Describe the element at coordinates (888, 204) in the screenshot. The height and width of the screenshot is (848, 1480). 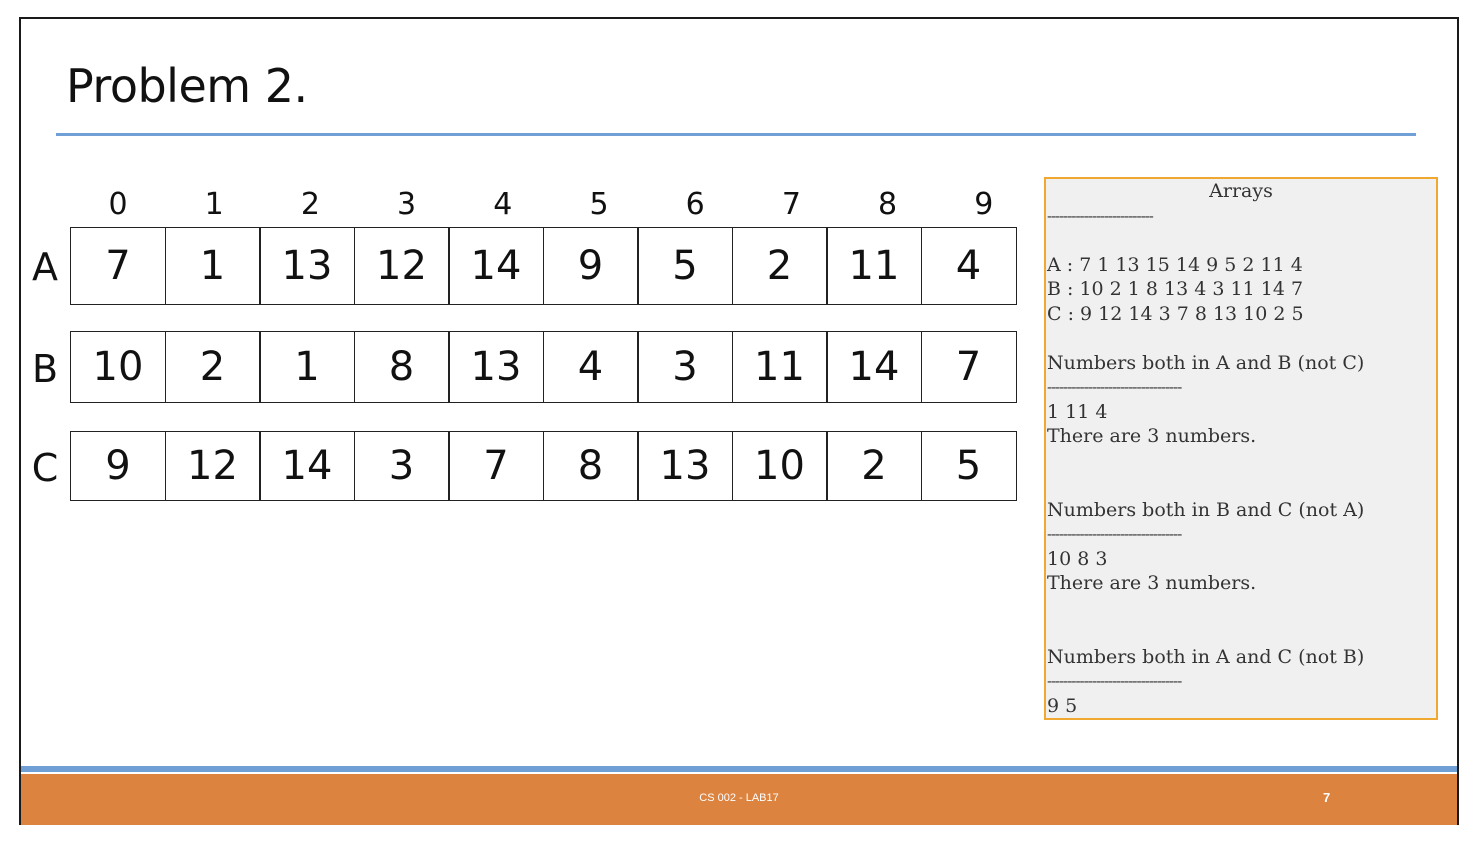
I see `index-label: 8` at that location.